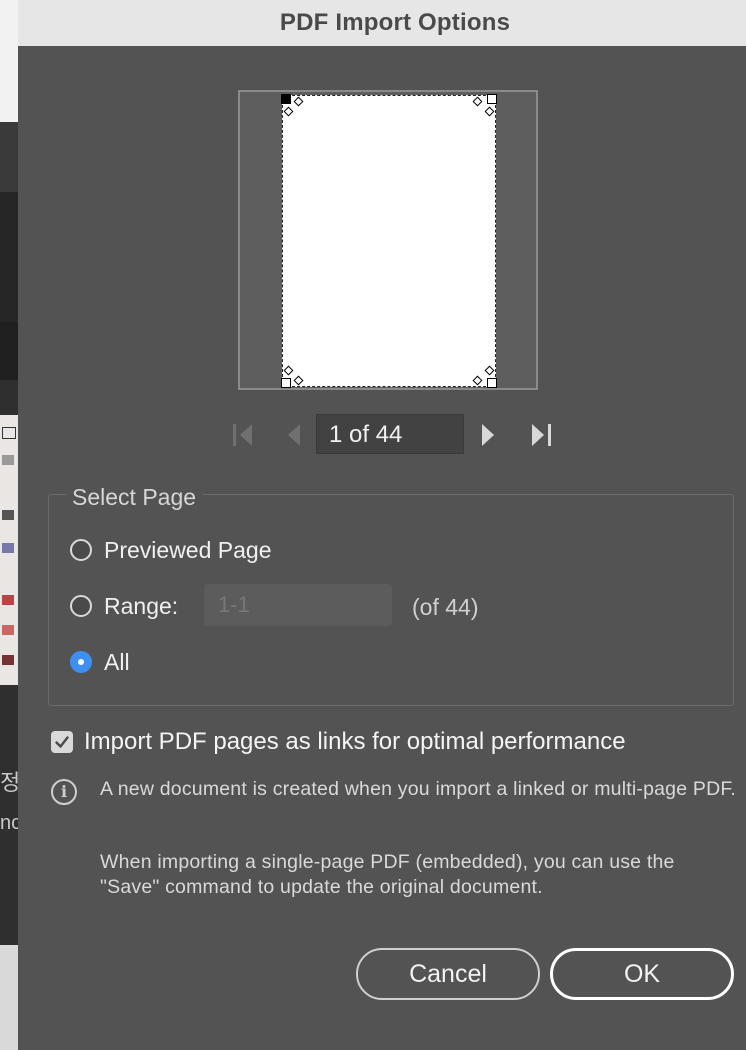 Image resolution: width=746 pixels, height=1050 pixels. I want to click on triangle-right-icon, so click(488, 435).